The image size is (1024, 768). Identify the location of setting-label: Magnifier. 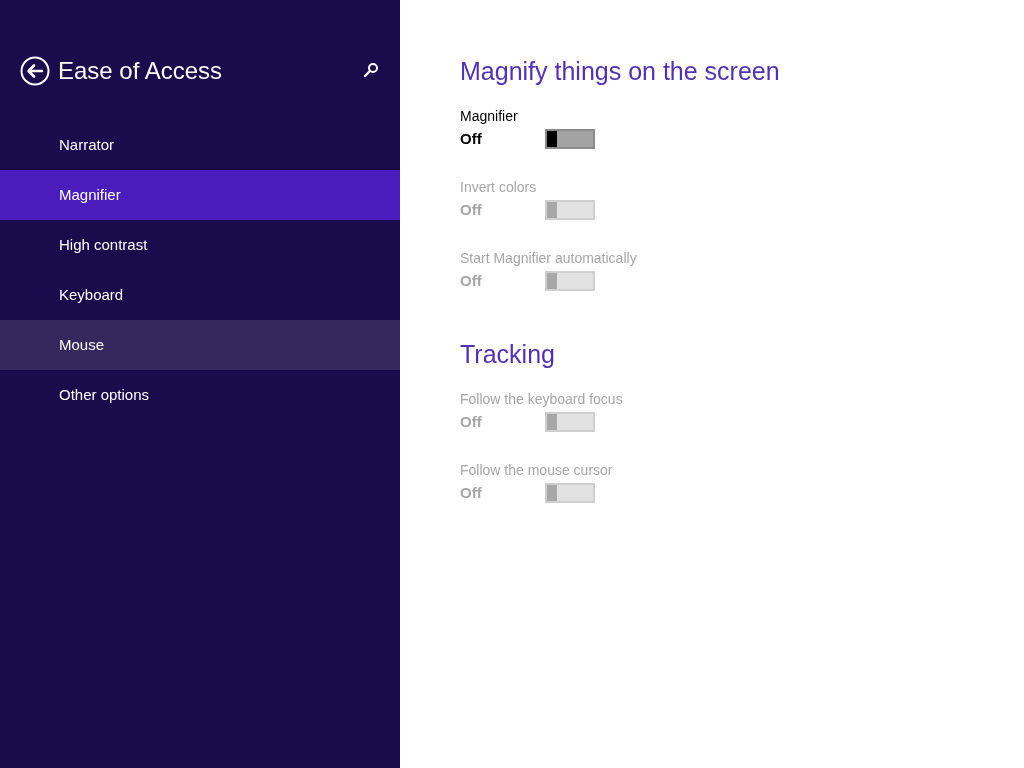
(489, 116).